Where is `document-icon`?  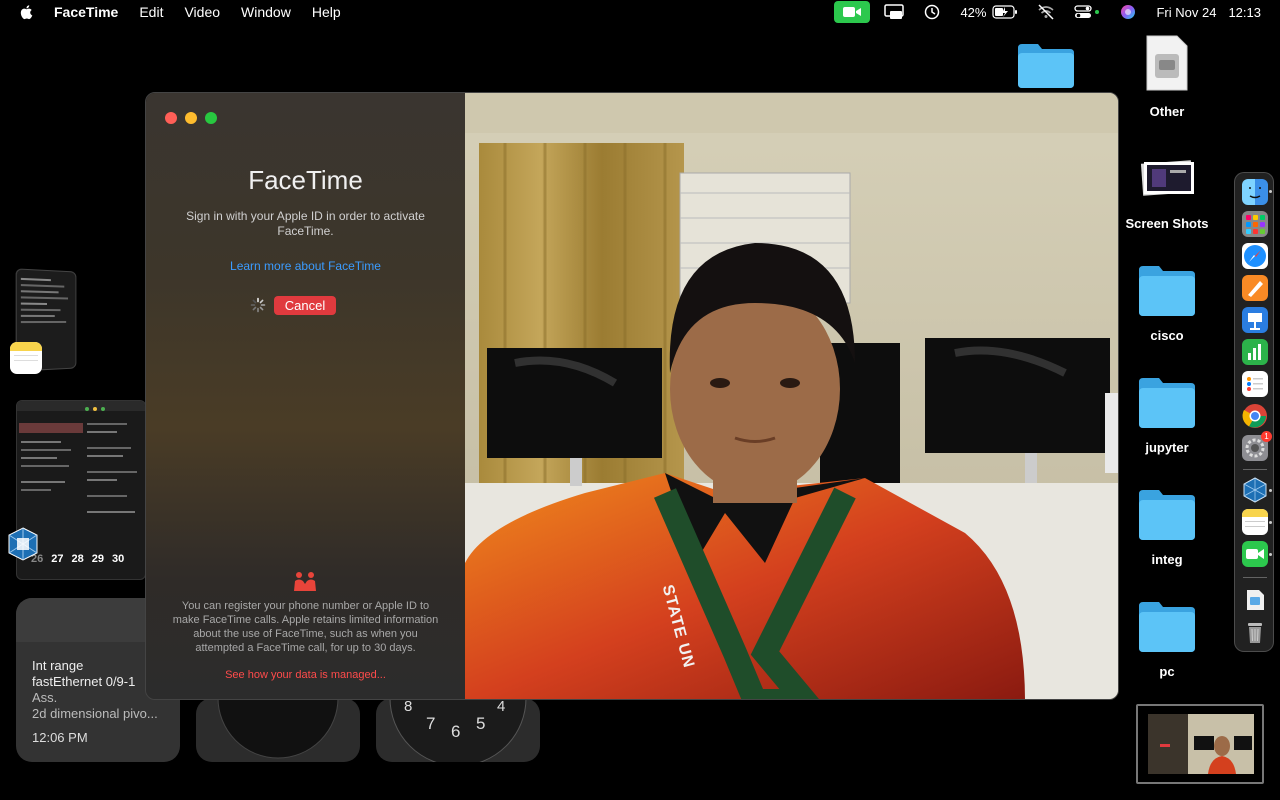 document-icon is located at coordinates (1167, 63).